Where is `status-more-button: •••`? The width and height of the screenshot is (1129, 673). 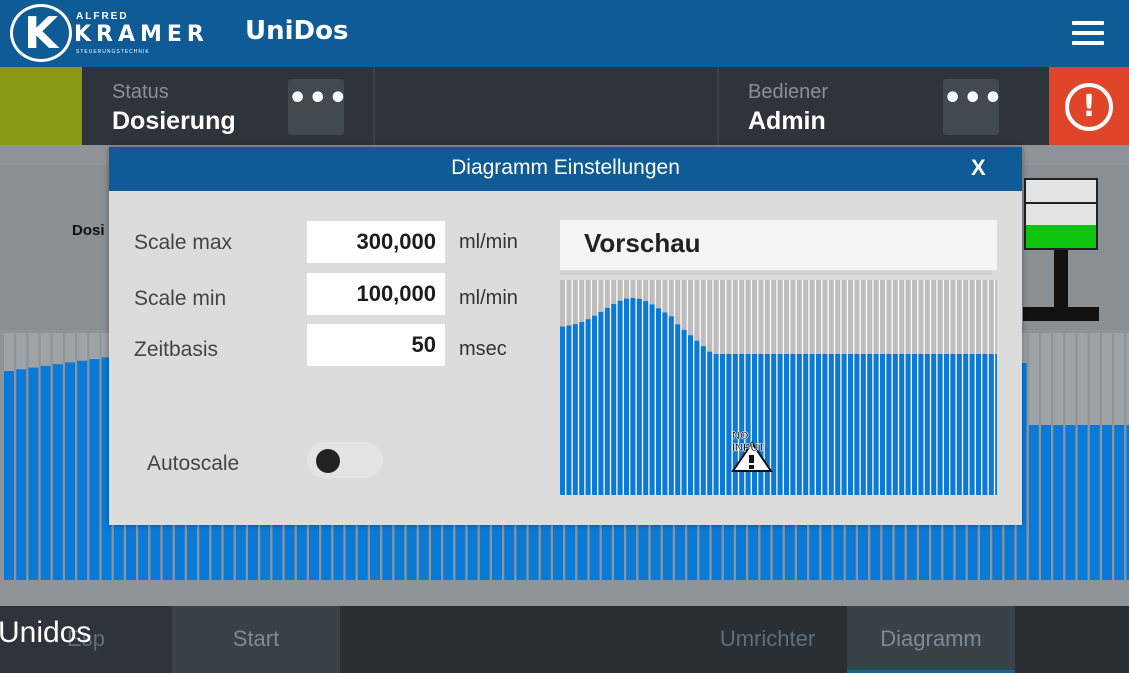 status-more-button: ••• is located at coordinates (318, 107).